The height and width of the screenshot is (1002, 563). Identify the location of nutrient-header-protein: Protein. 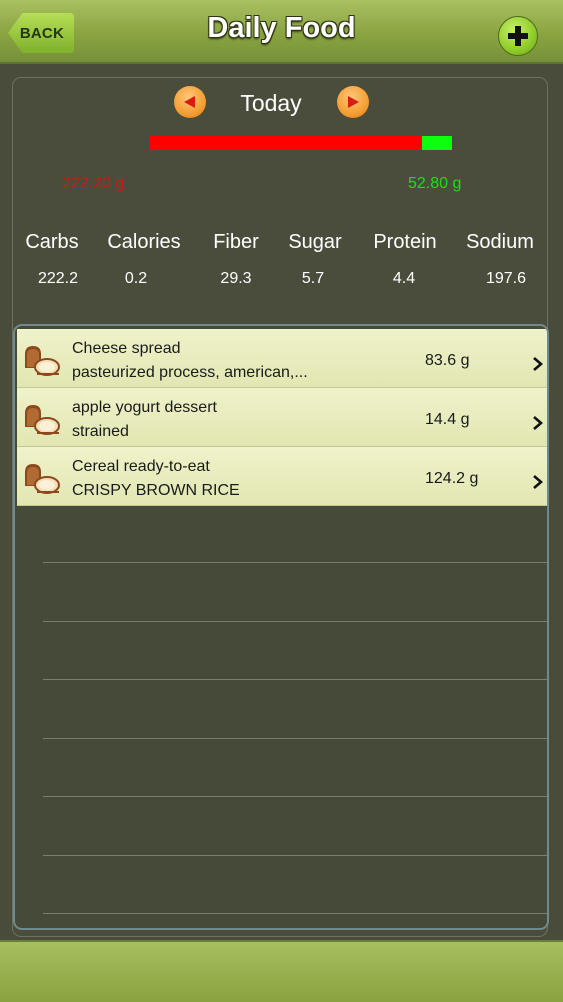
(405, 242).